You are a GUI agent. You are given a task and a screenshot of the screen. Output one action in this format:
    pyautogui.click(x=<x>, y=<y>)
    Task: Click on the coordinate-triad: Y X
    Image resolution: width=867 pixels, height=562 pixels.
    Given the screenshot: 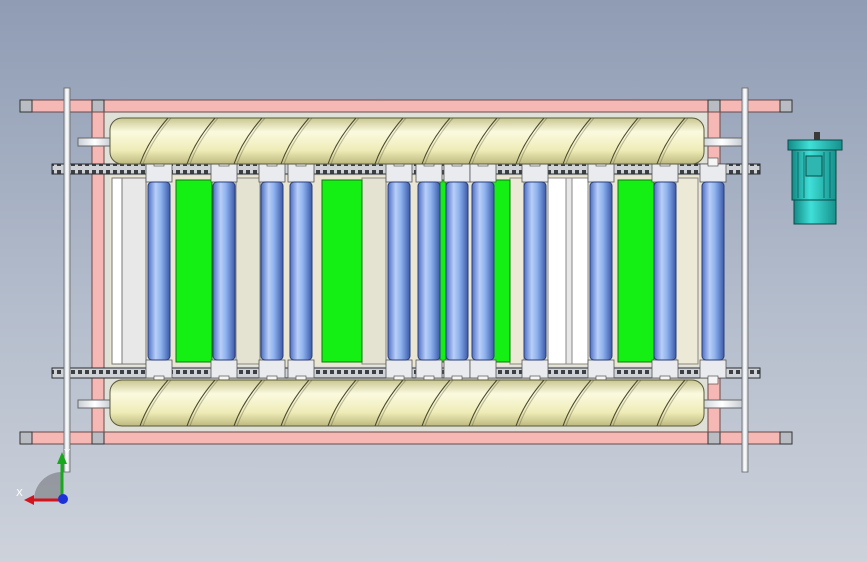 What is the action you would take?
    pyautogui.click(x=43, y=476)
    